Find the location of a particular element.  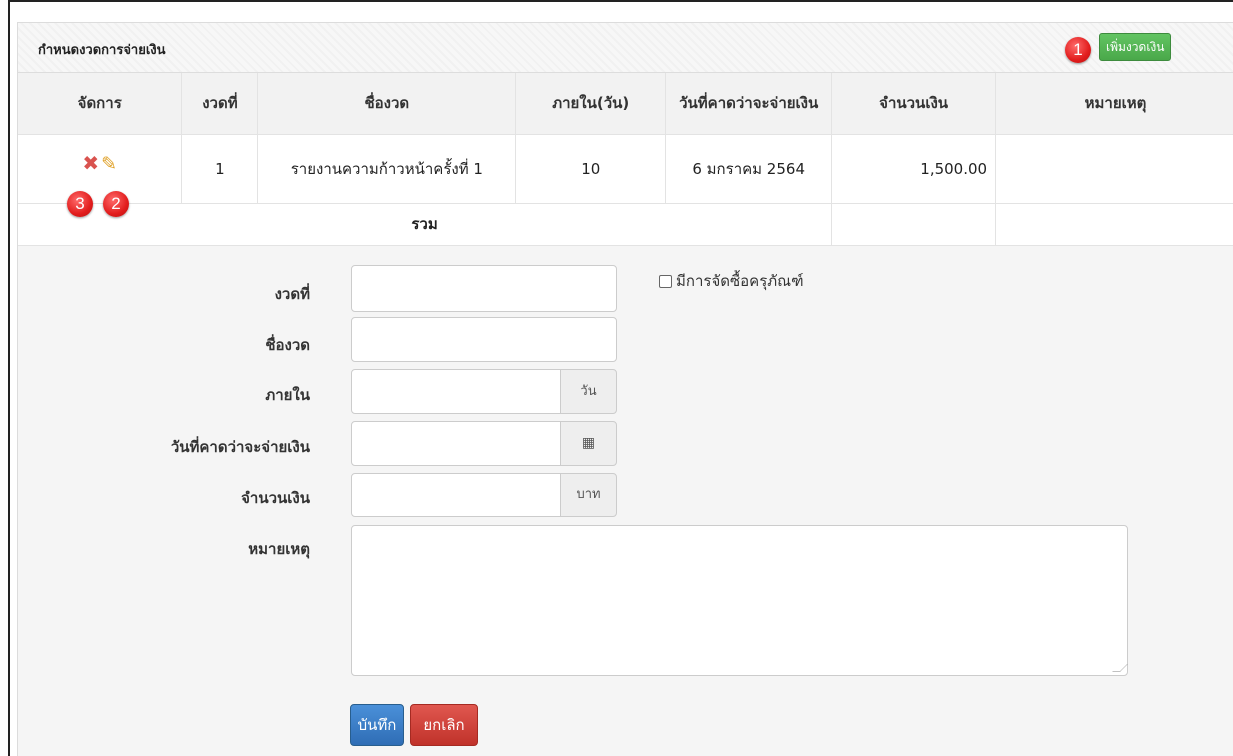

cell-remark is located at coordinates (1114, 169).